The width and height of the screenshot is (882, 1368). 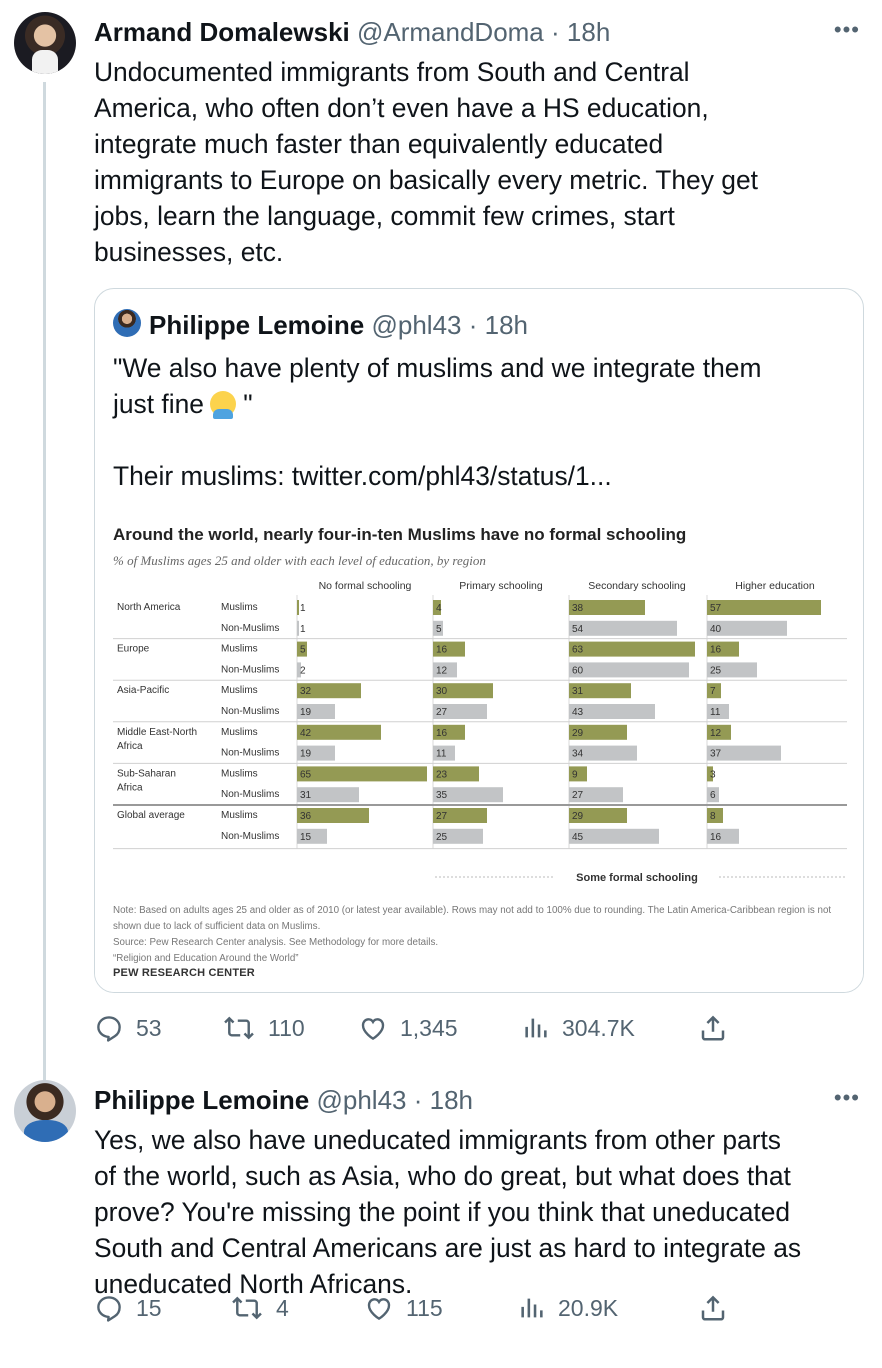 What do you see at coordinates (306, 837) in the screenshot?
I see `bar-value-label: 15` at bounding box center [306, 837].